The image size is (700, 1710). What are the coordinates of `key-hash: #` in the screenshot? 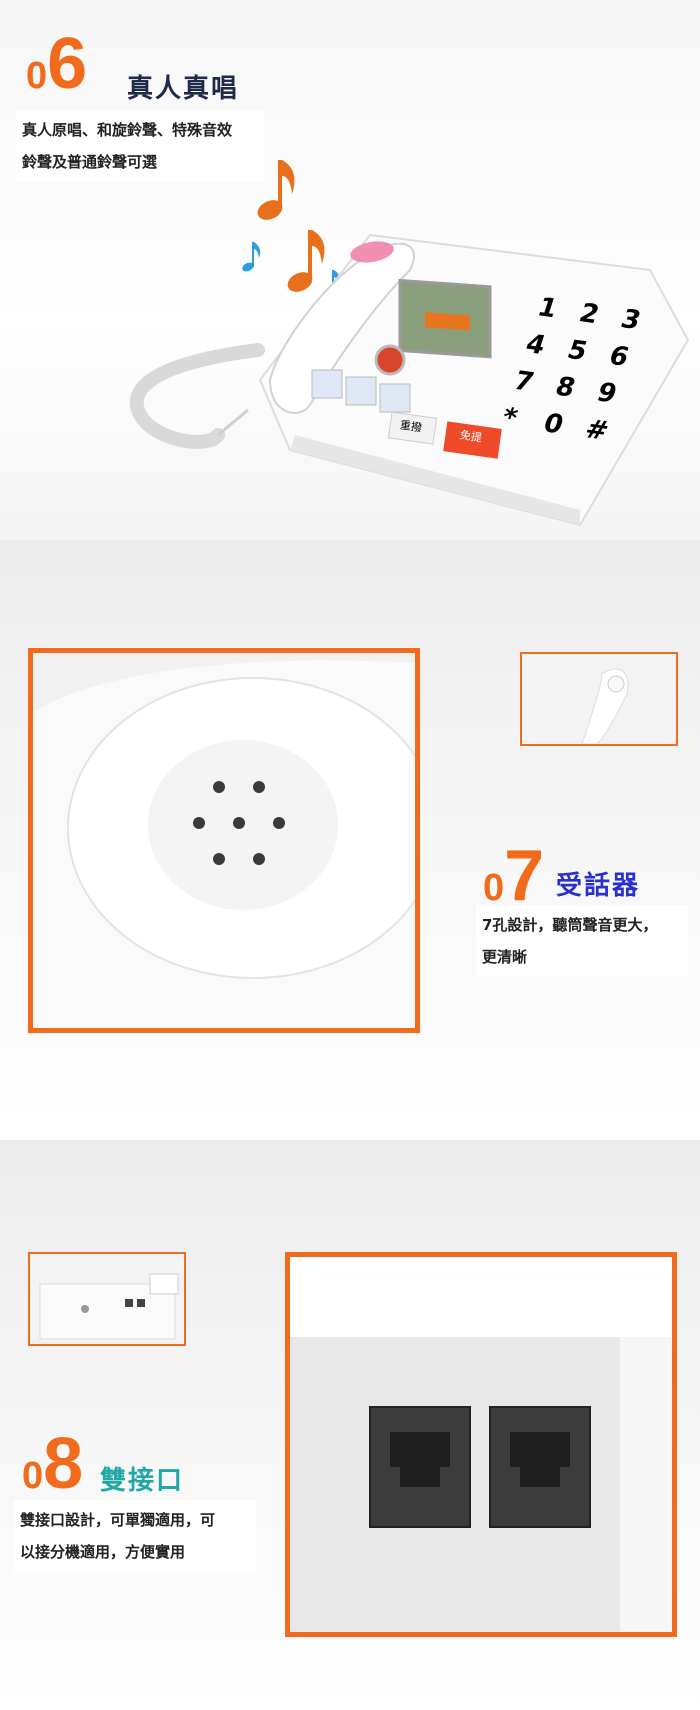 It's located at (597, 430).